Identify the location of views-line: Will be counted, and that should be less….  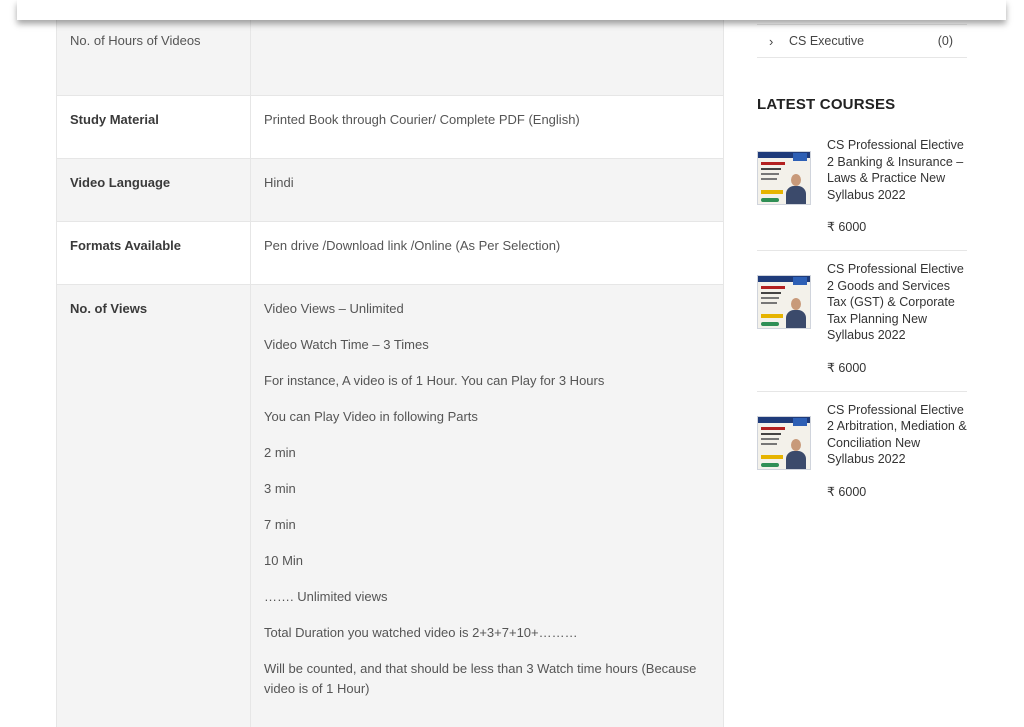
(487, 679).